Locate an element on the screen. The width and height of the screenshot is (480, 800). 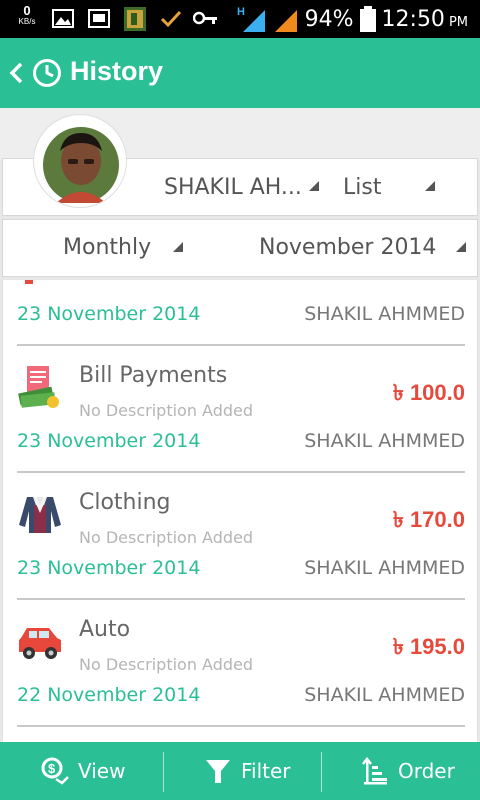
month-dropdown-icon is located at coordinates (461, 247).